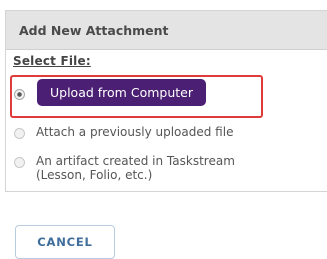 Image resolution: width=327 pixels, height=259 pixels. I want to click on radio-upload-from-computer, so click(19, 94).